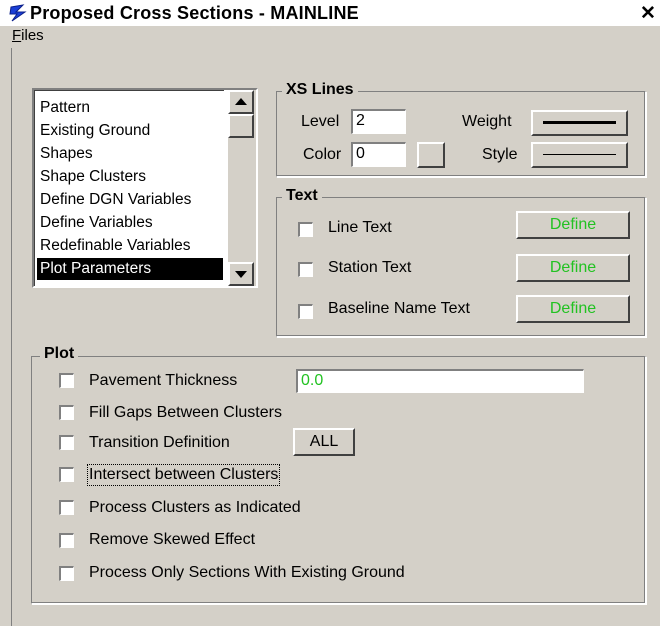 The width and height of the screenshot is (660, 626). I want to click on xs-lines-title: XS Lines, so click(320, 90).